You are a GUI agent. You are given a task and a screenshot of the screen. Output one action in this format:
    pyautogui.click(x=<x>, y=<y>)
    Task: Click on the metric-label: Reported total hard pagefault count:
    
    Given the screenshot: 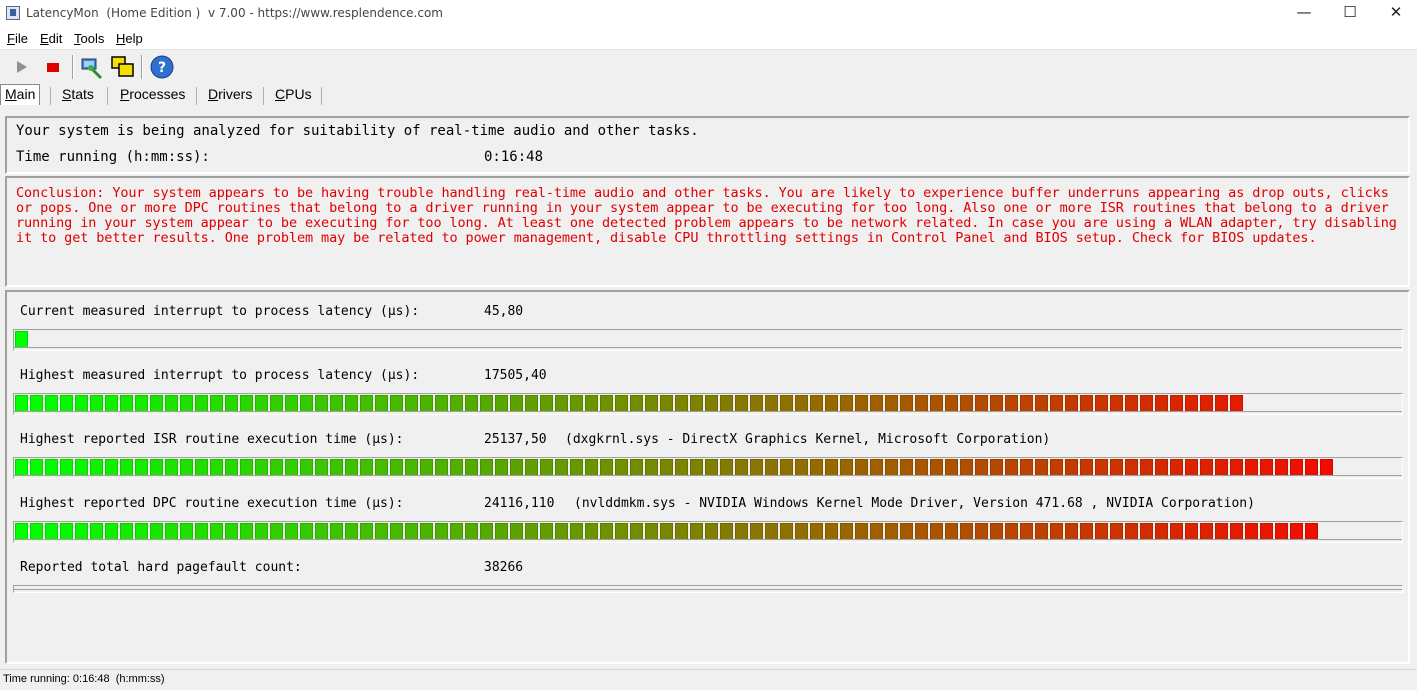 What is the action you would take?
    pyautogui.click(x=161, y=567)
    